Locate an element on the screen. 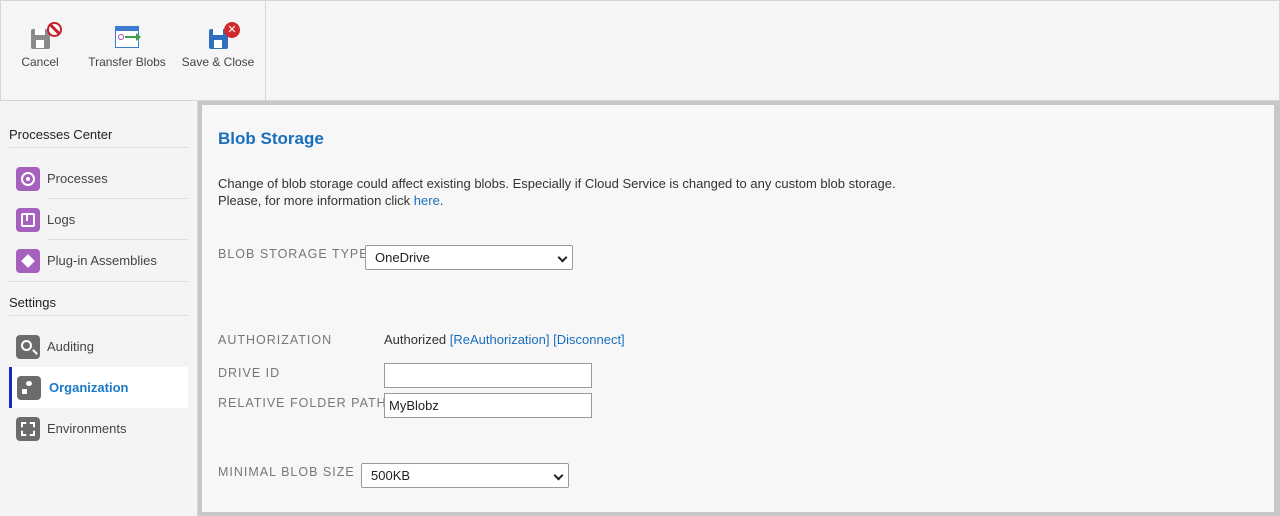  sidebar-item-organization: Organization is located at coordinates (98, 387).